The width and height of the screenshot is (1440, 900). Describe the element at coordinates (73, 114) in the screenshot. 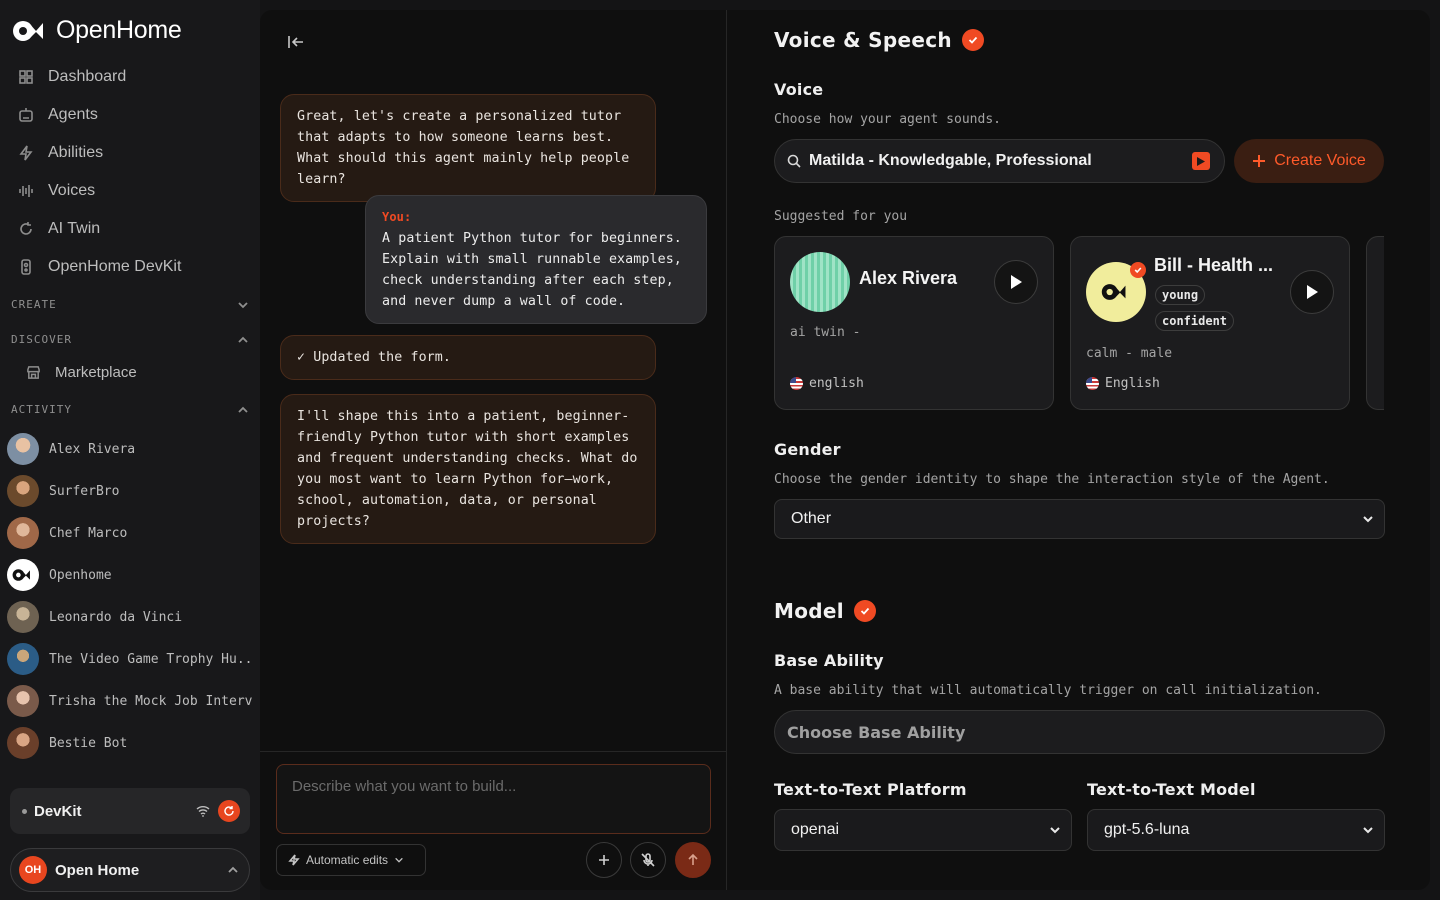

I see `nav-label: Agents` at that location.